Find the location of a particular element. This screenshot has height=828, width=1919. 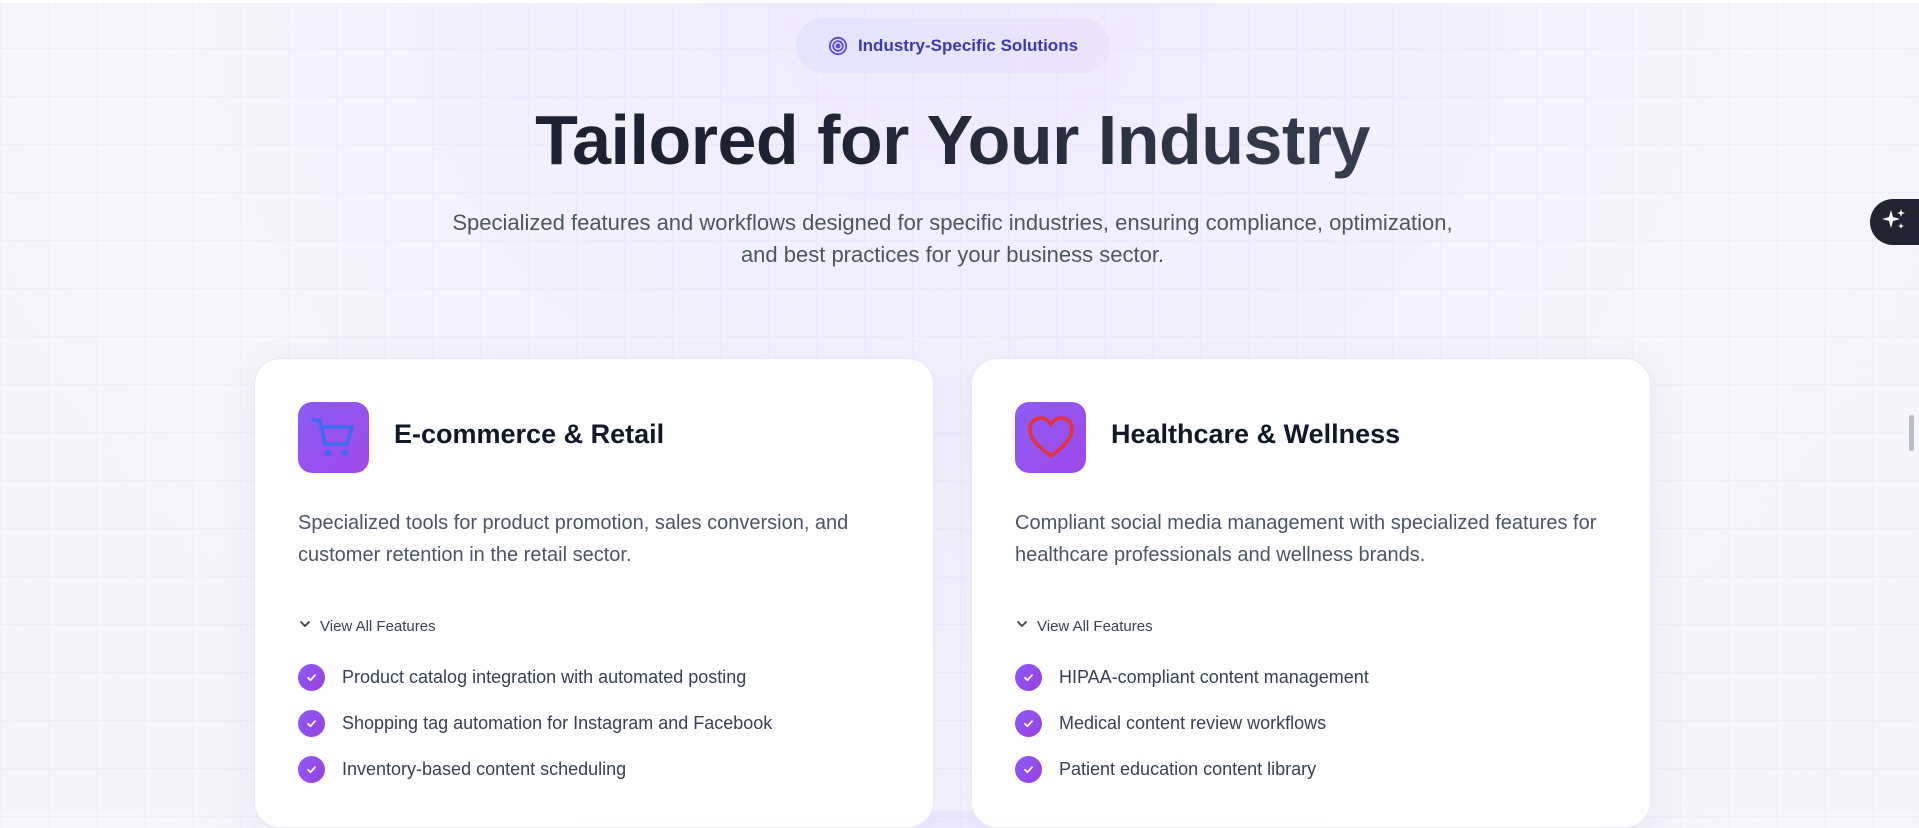

scrollbar is located at coordinates (1912, 405).